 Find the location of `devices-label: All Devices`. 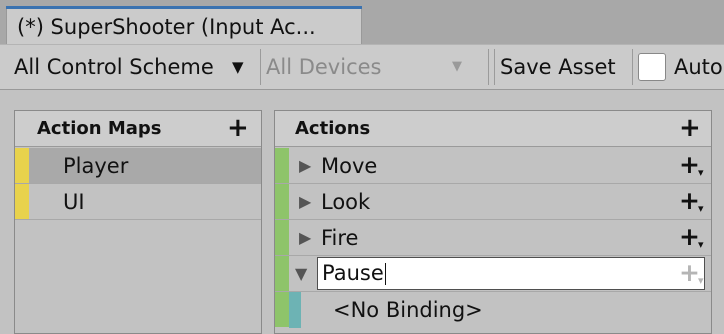

devices-label: All Devices is located at coordinates (324, 67).